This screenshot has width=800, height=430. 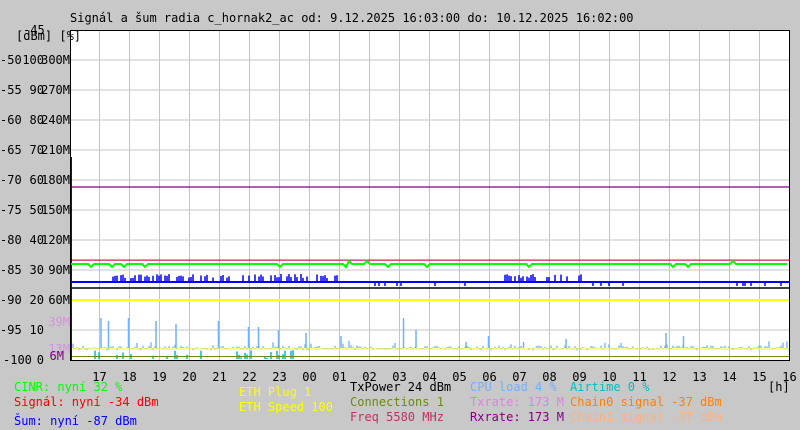 What do you see at coordinates (517, 417) in the screenshot?
I see `legend-rxrate: Rxrate: 173 M` at bounding box center [517, 417].